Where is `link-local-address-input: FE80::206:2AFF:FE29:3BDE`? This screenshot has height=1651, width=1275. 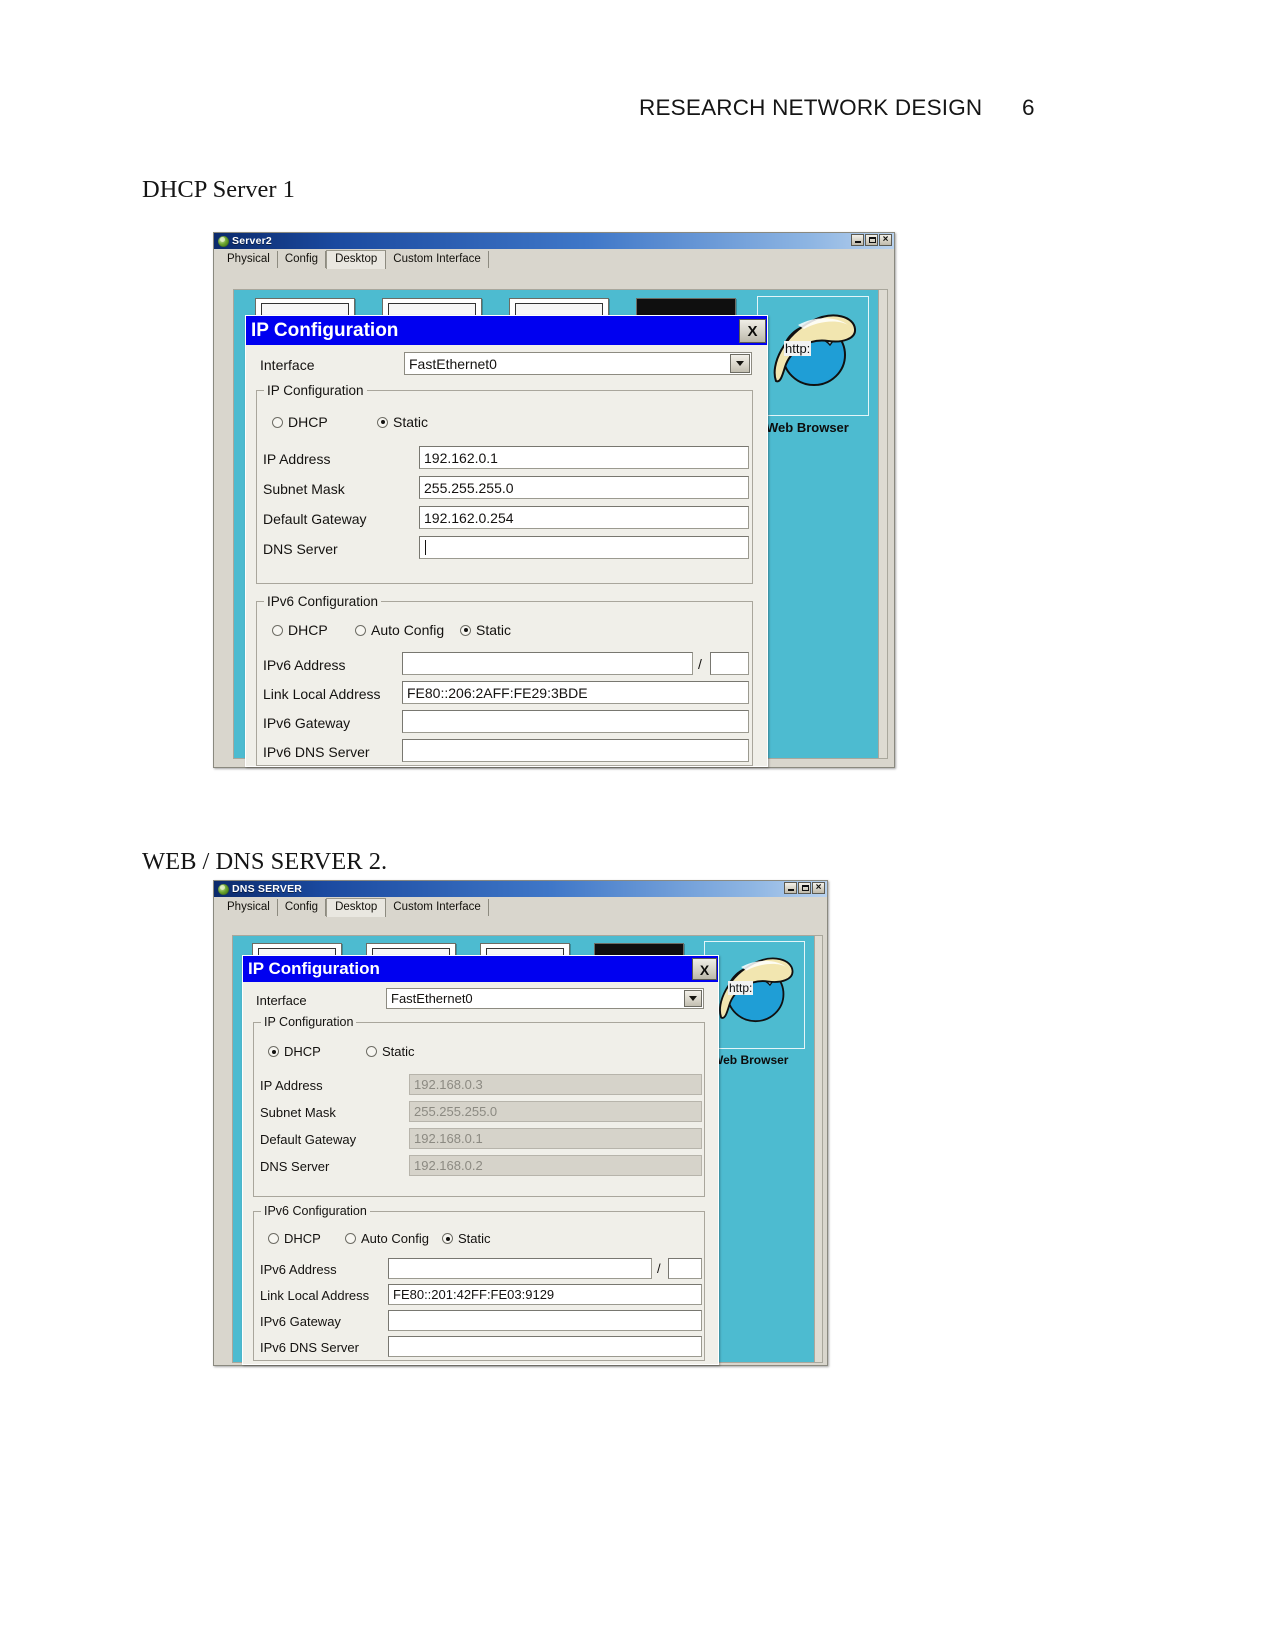 link-local-address-input: FE80::206:2AFF:FE29:3BDE is located at coordinates (575, 692).